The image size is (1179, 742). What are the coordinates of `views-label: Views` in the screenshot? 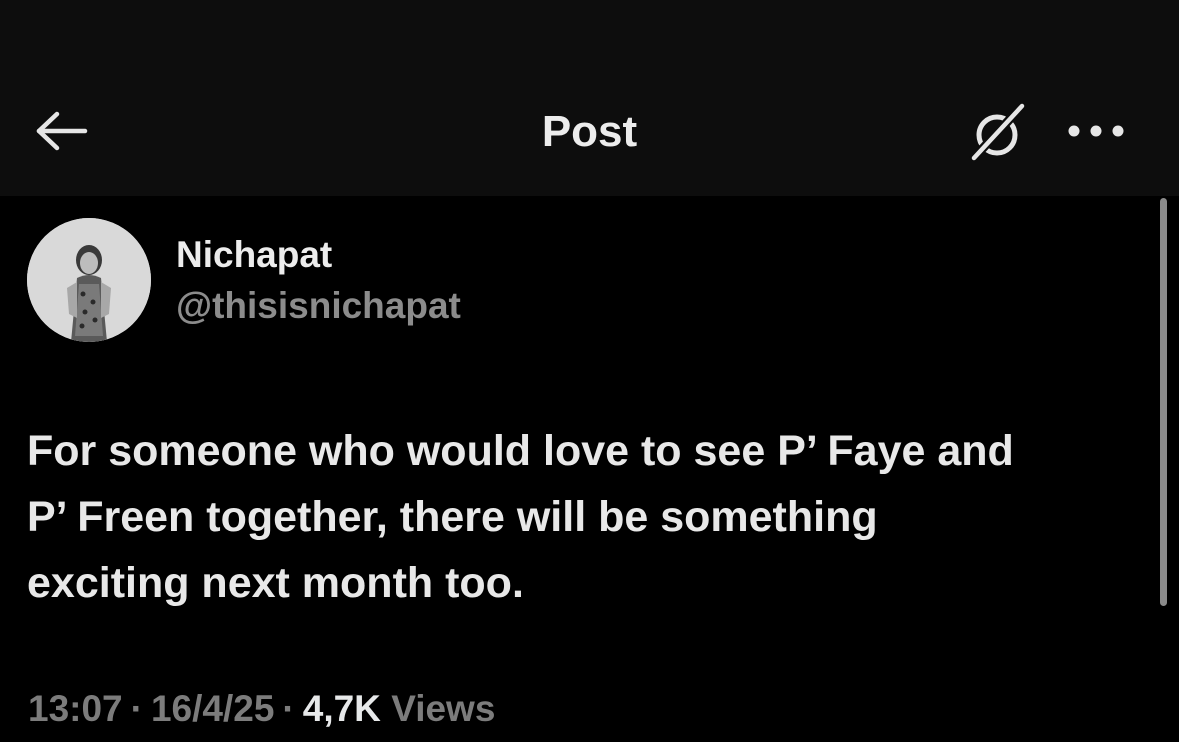 It's located at (443, 708).